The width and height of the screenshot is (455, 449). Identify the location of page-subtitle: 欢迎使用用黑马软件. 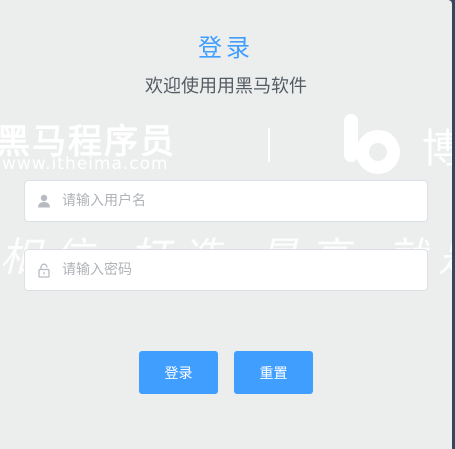
(226, 86).